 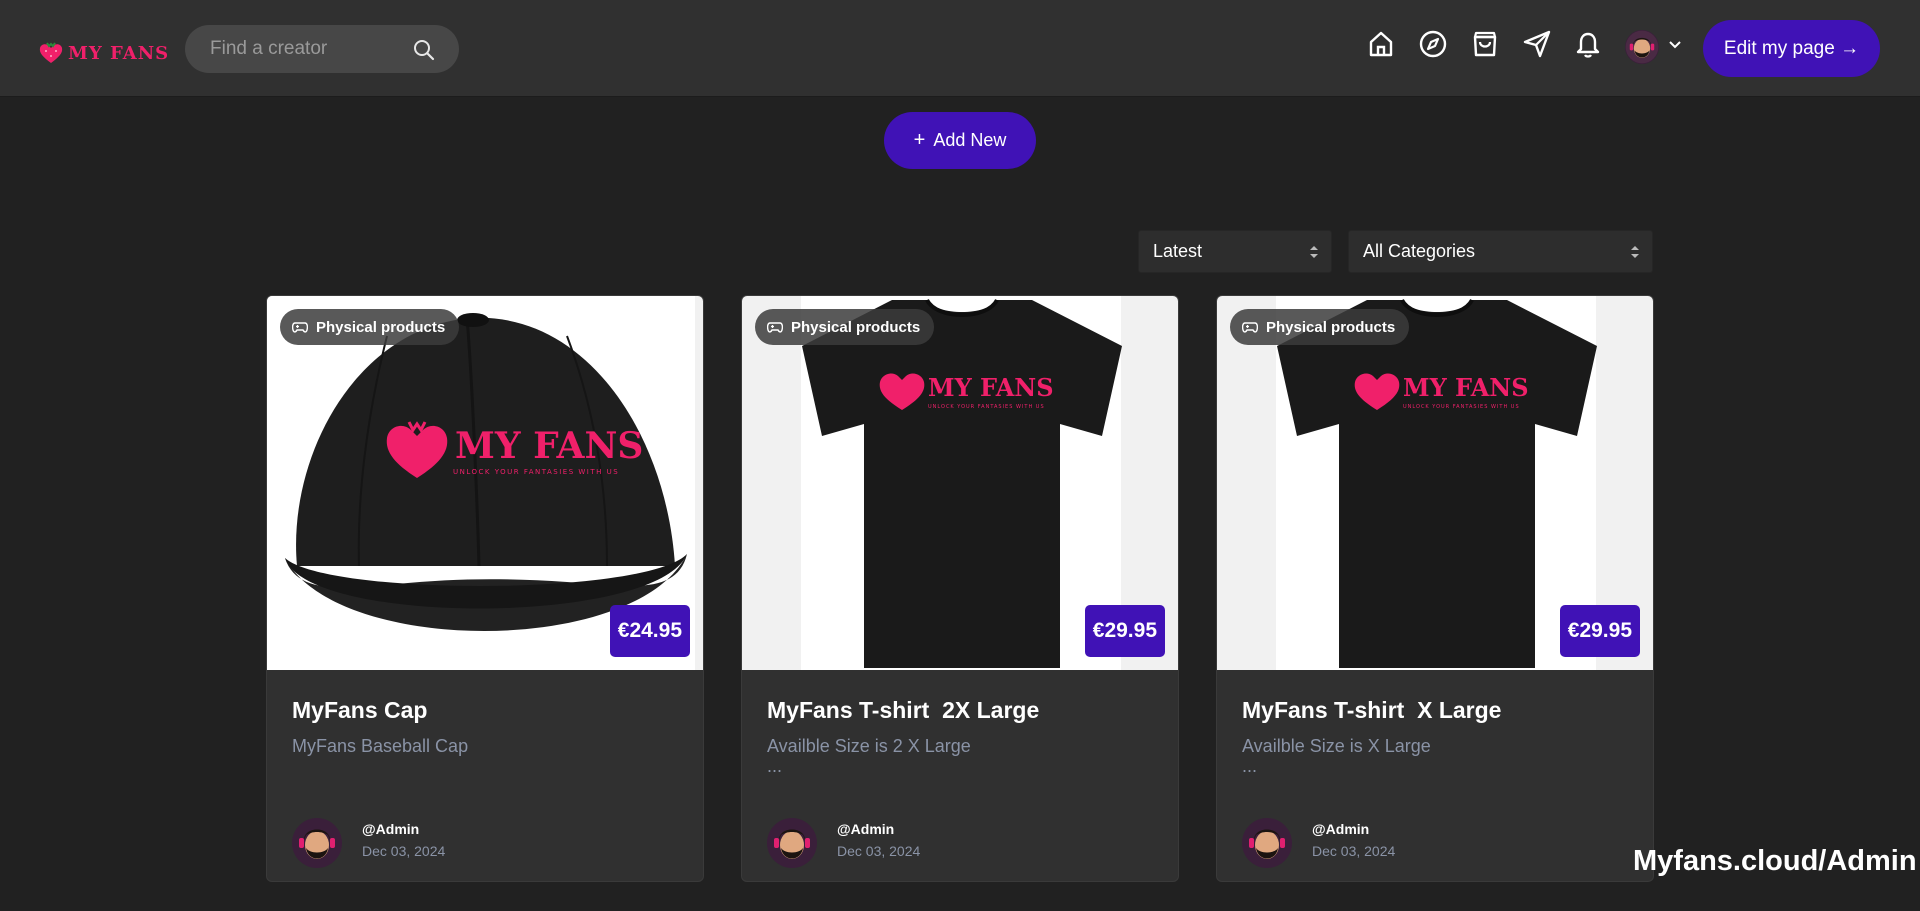 I want to click on add-new-button: + Add New, so click(x=960, y=140).